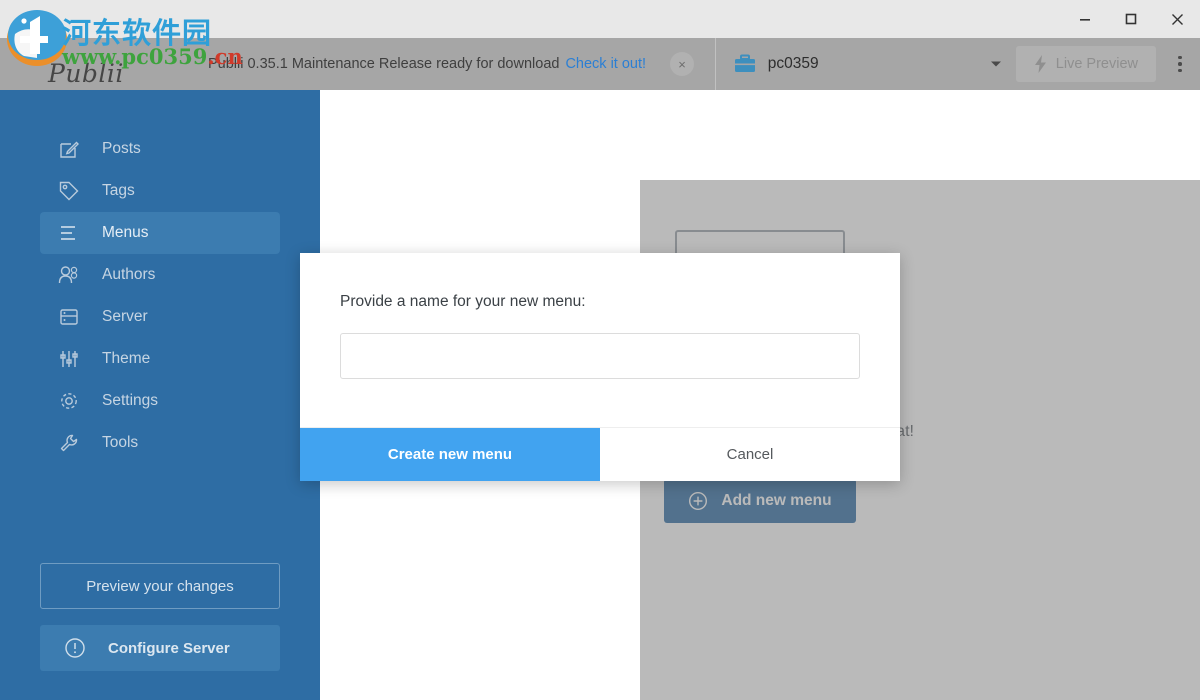 This screenshot has width=1200, height=700. Describe the element at coordinates (169, 648) in the screenshot. I see `configure-server-label: Configure Server` at that location.